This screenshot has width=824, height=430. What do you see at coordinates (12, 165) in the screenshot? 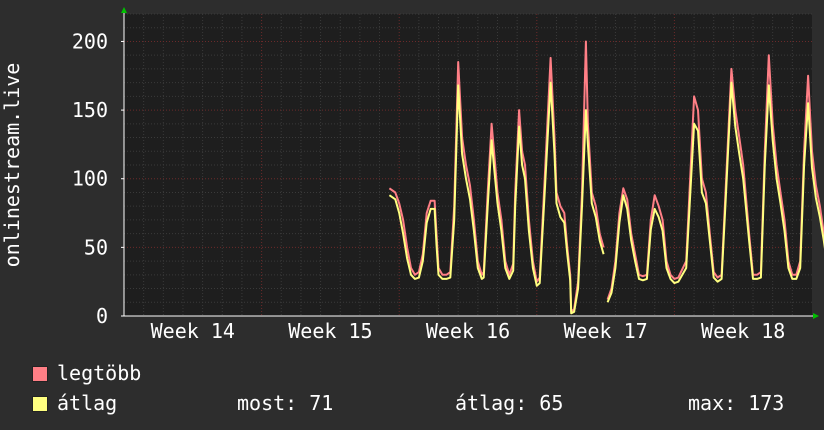
I see `y-axis-label: onlinestream.live` at bounding box center [12, 165].